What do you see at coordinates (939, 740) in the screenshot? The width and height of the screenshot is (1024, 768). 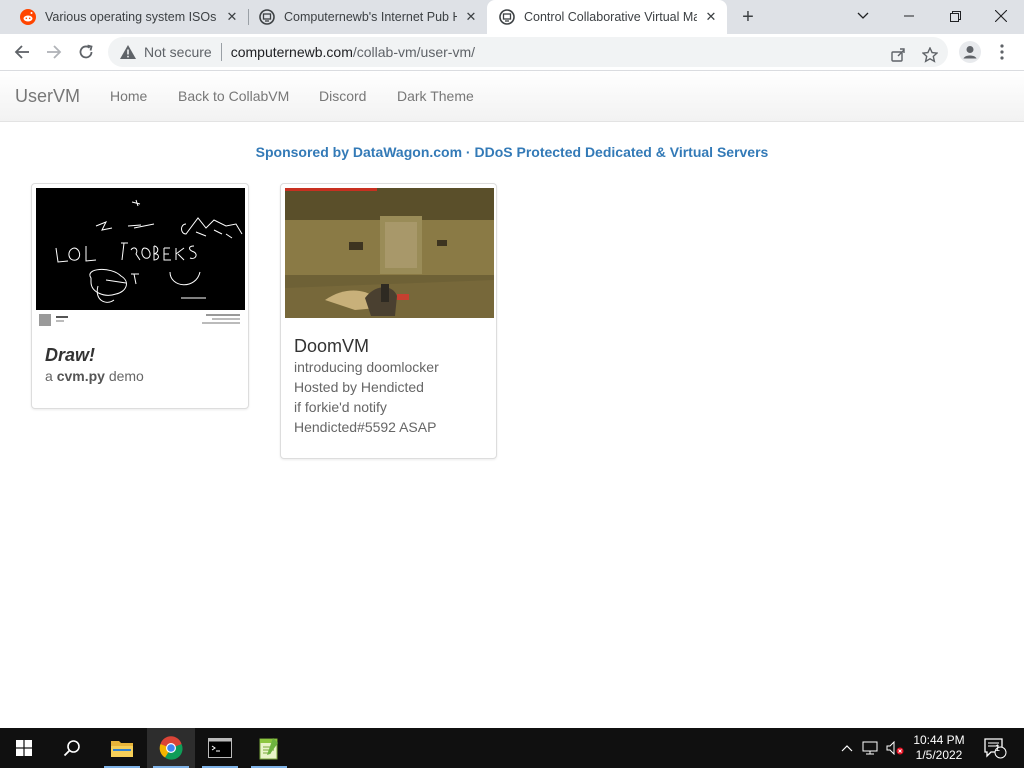 I see `clock-time: 10:44 PM` at bounding box center [939, 740].